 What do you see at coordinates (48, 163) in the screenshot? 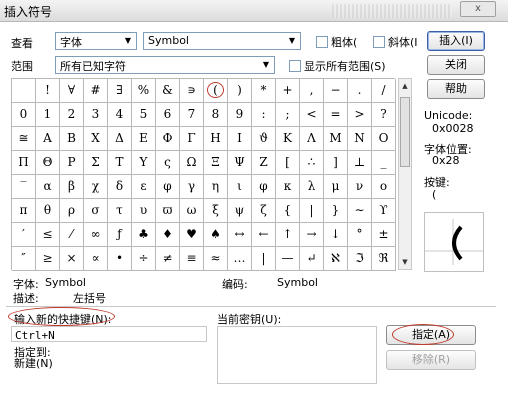
I see `symbol-cell: Θ` at bounding box center [48, 163].